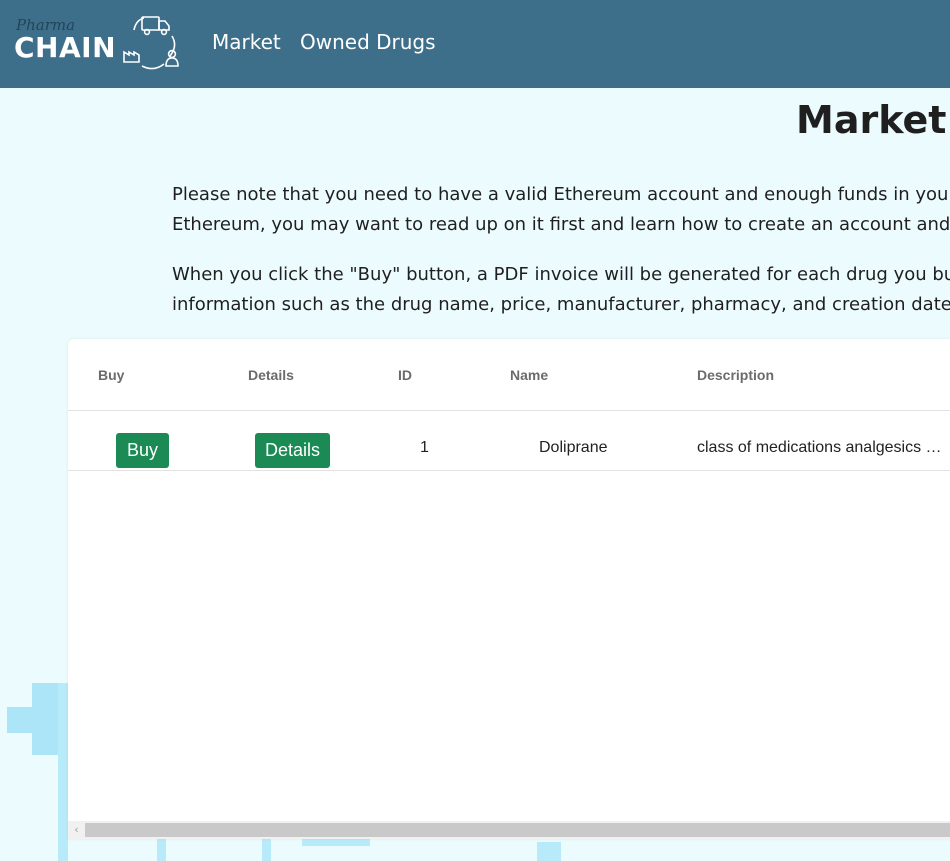 The height and width of the screenshot is (861, 950). What do you see at coordinates (151, 43) in the screenshot?
I see `supply-chain-truck-factory-person-icon` at bounding box center [151, 43].